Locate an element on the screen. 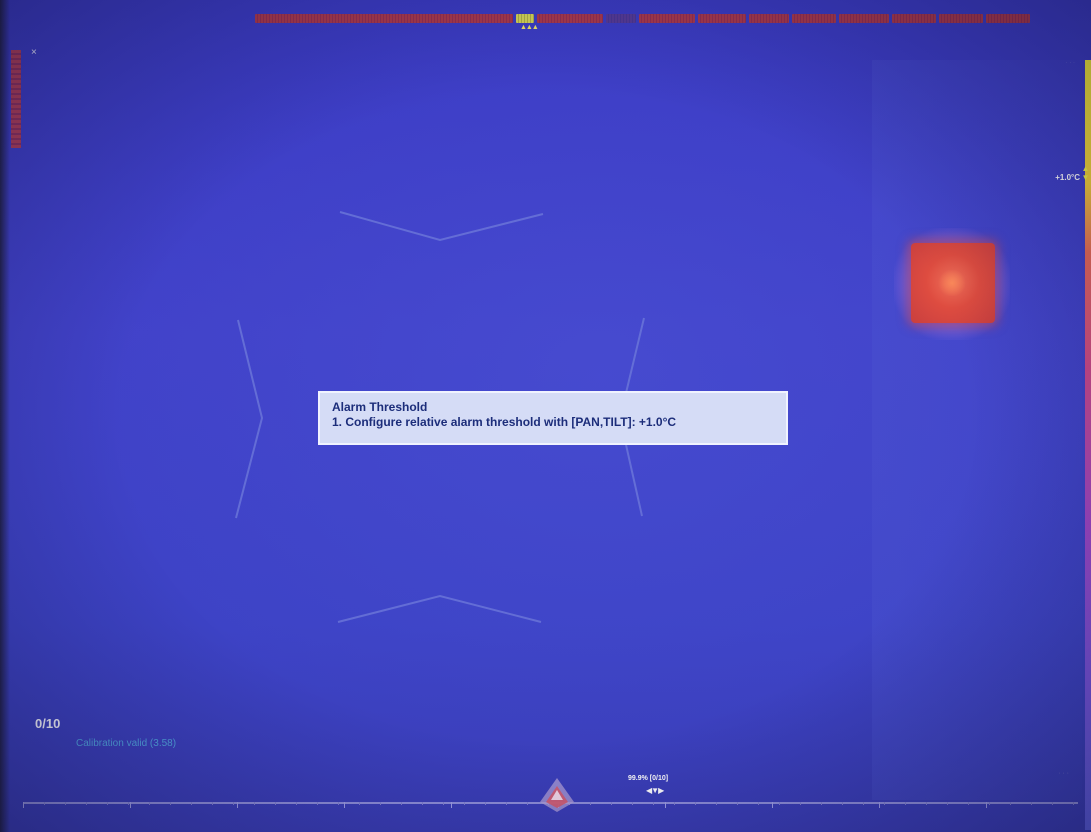  reticle-bottom-chevron is located at coordinates (439, 608).